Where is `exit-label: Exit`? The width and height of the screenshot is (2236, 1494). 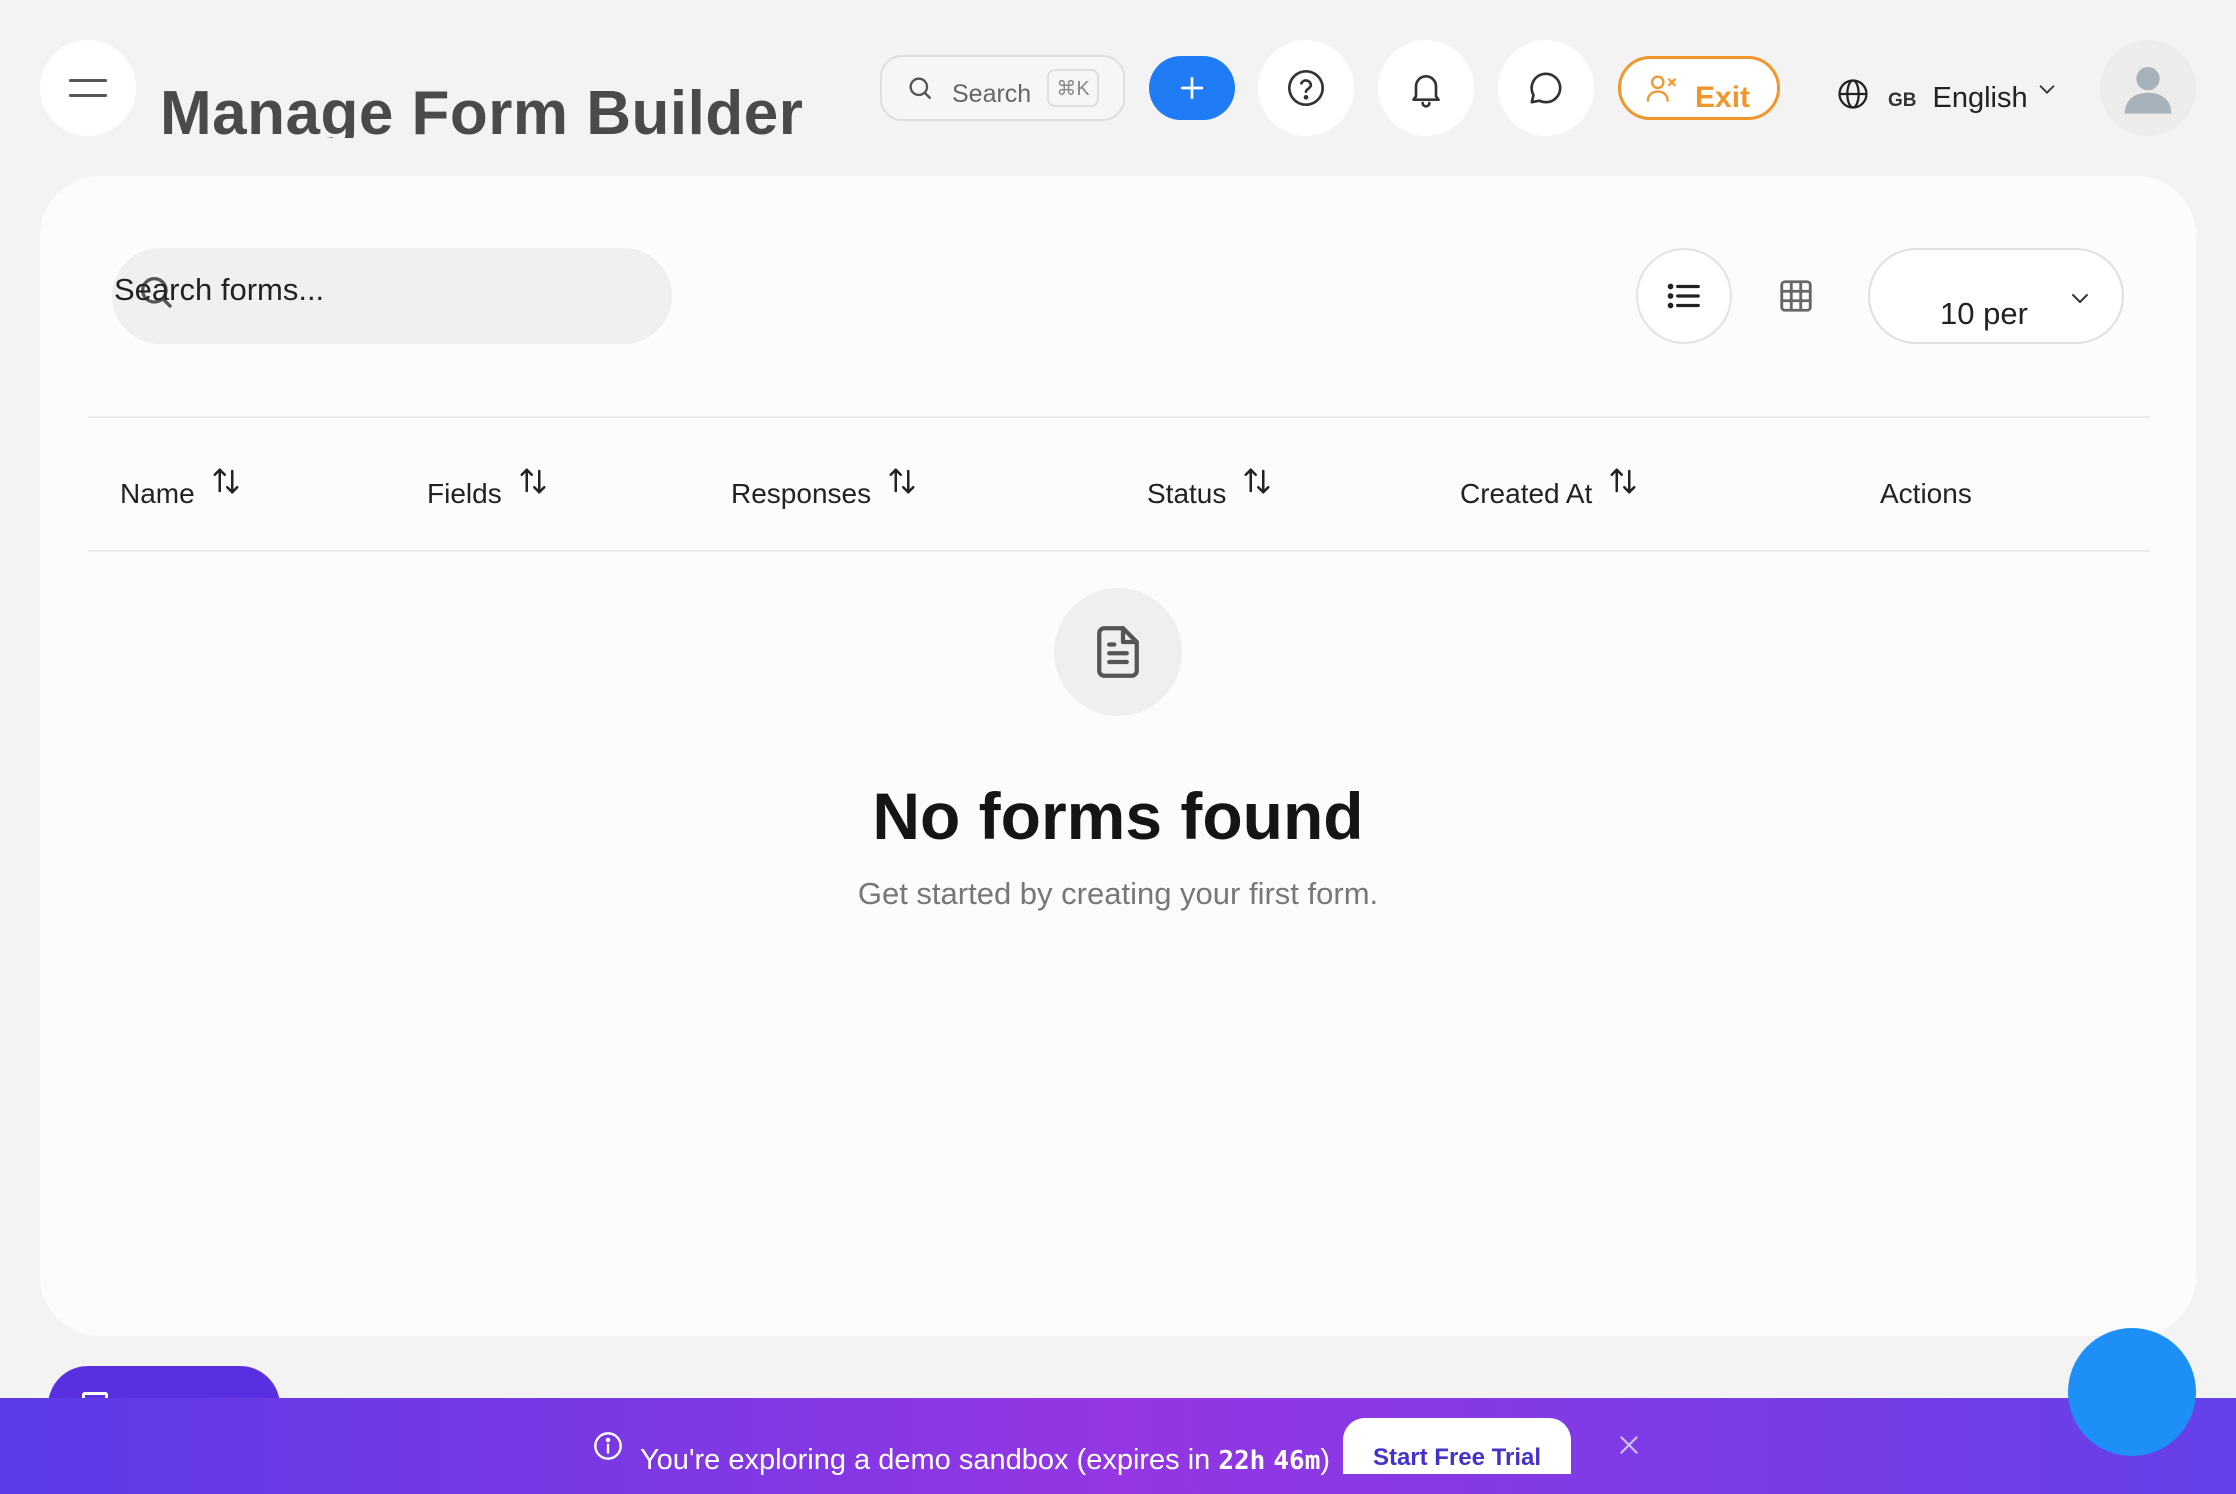 exit-label: Exit is located at coordinates (1723, 97).